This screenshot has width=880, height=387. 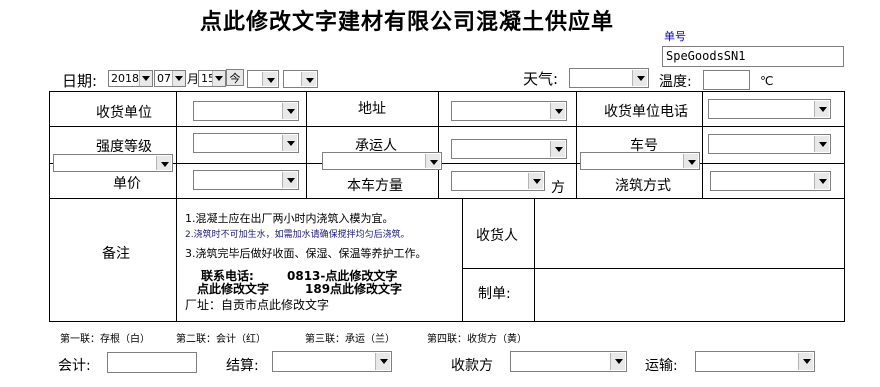 What do you see at coordinates (233, 289) in the screenshot?
I see `contact-name: 点此修改文字` at bounding box center [233, 289].